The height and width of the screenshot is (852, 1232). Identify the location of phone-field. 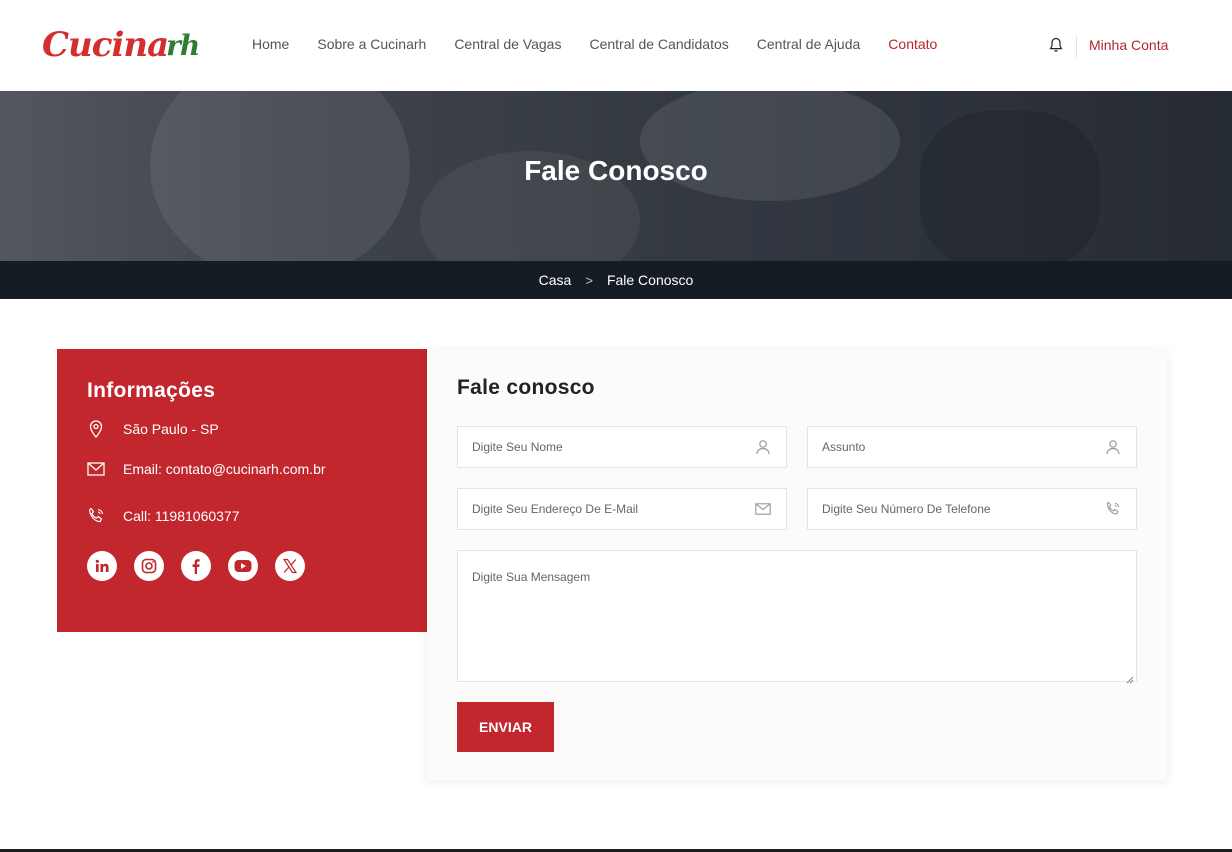
(972, 509).